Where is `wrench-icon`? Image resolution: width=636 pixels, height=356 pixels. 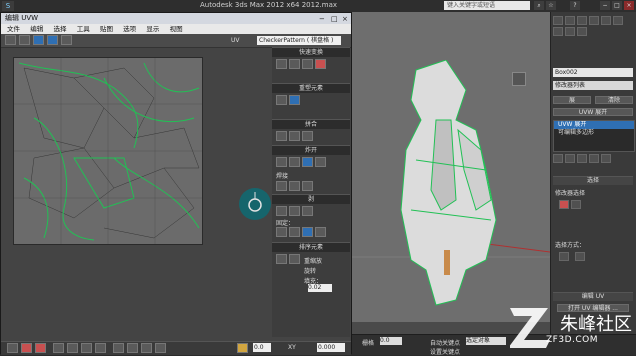 wrench-icon is located at coordinates (618, 20).